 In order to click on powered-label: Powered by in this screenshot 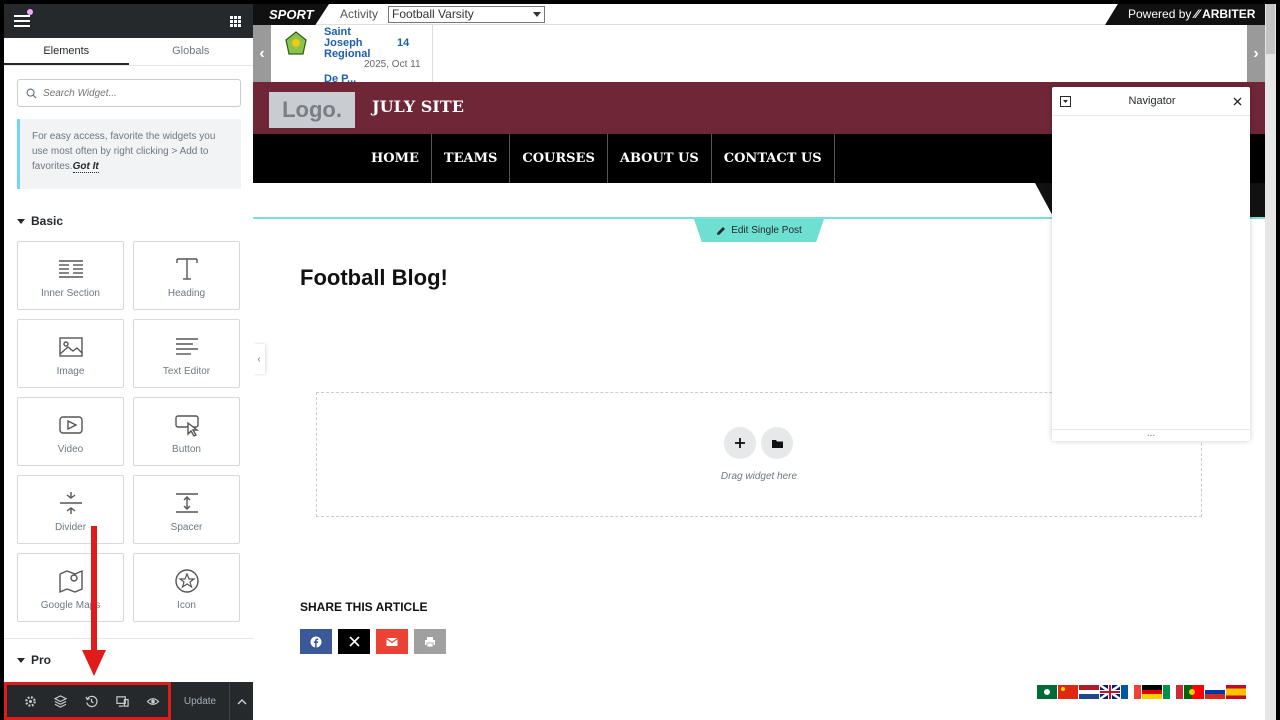, I will do `click(1160, 14)`.